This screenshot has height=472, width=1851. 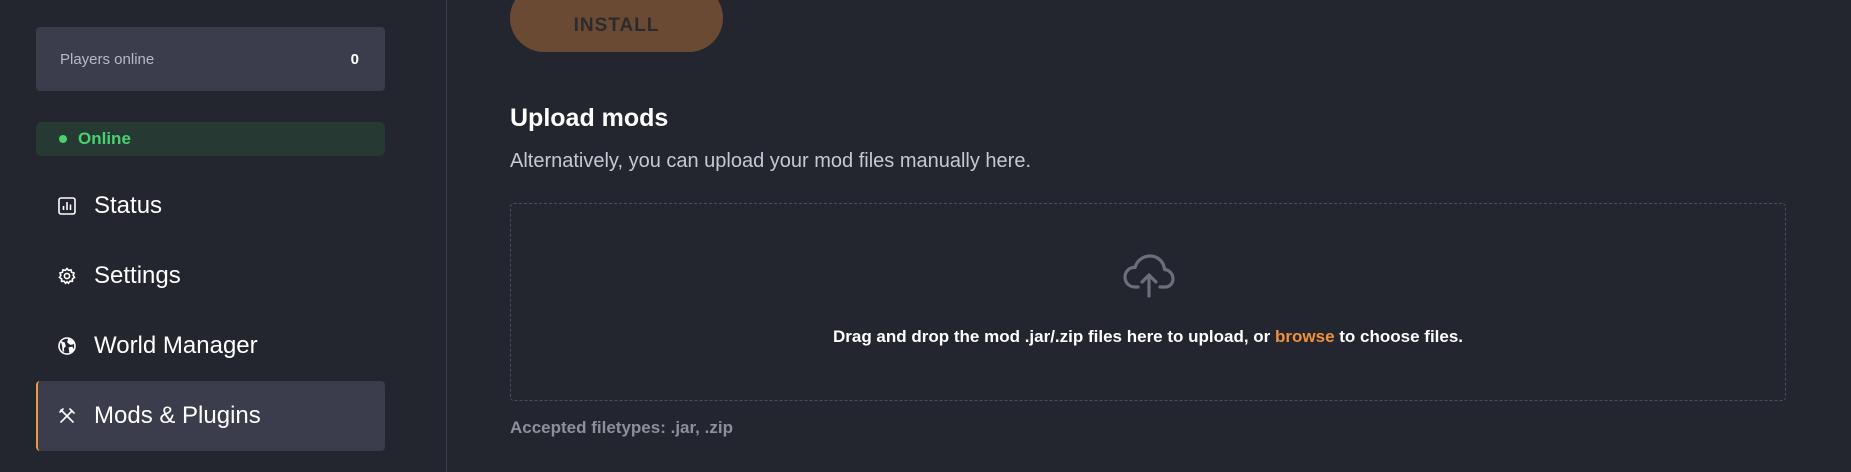 I want to click on globe-icon, so click(x=67, y=346).